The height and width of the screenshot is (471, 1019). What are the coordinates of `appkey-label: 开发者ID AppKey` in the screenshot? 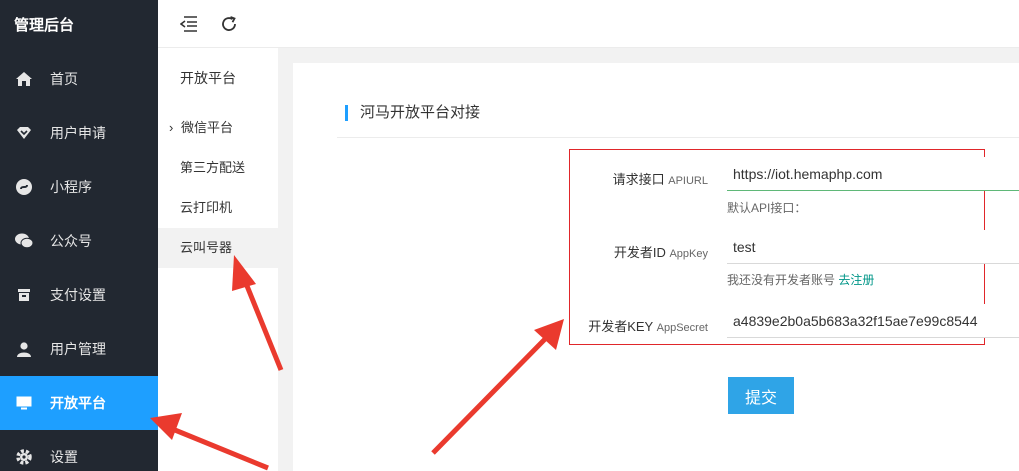 It's located at (635, 251).